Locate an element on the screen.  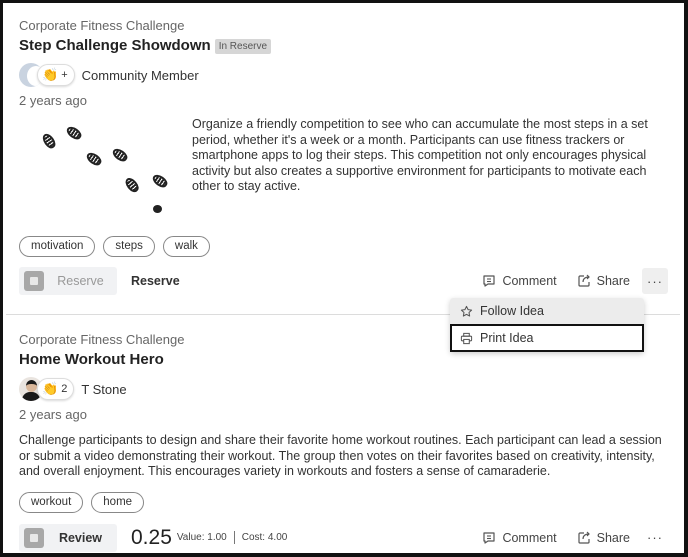
tag: steps is located at coordinates (129, 246).